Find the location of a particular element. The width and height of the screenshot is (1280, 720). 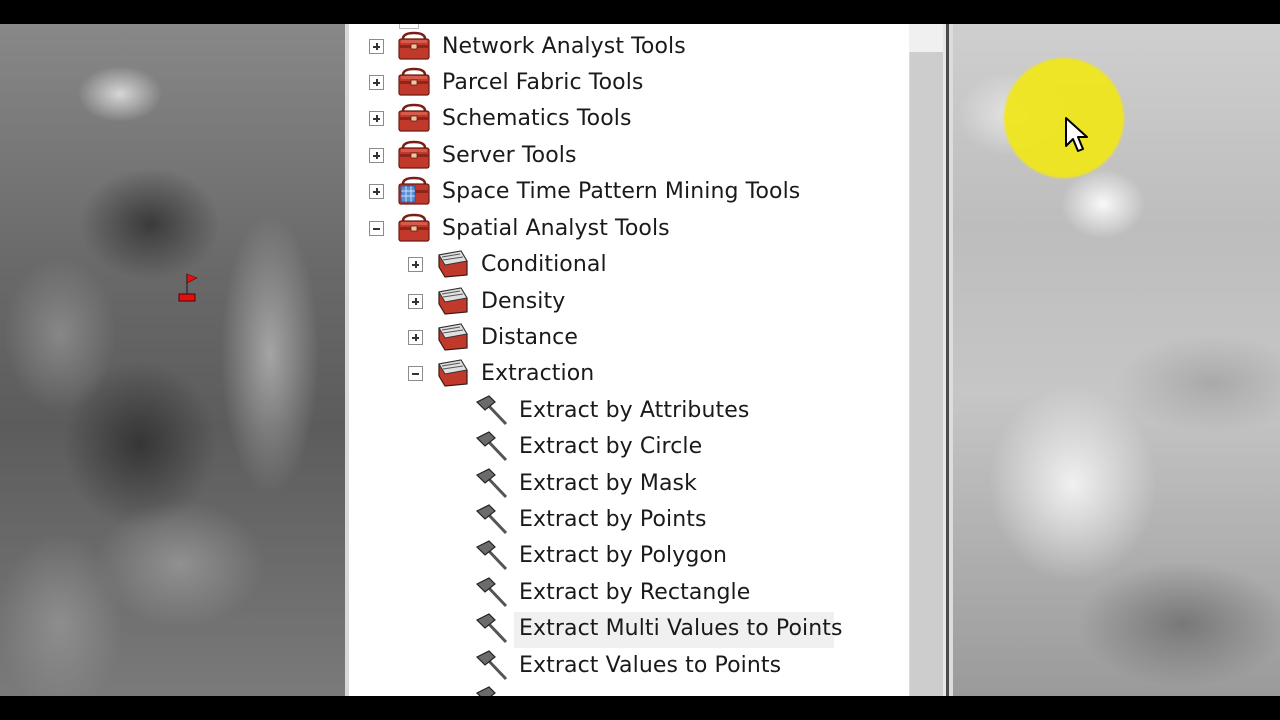

tree-item-schematics-tools: Schematics Tools is located at coordinates (500, 118).